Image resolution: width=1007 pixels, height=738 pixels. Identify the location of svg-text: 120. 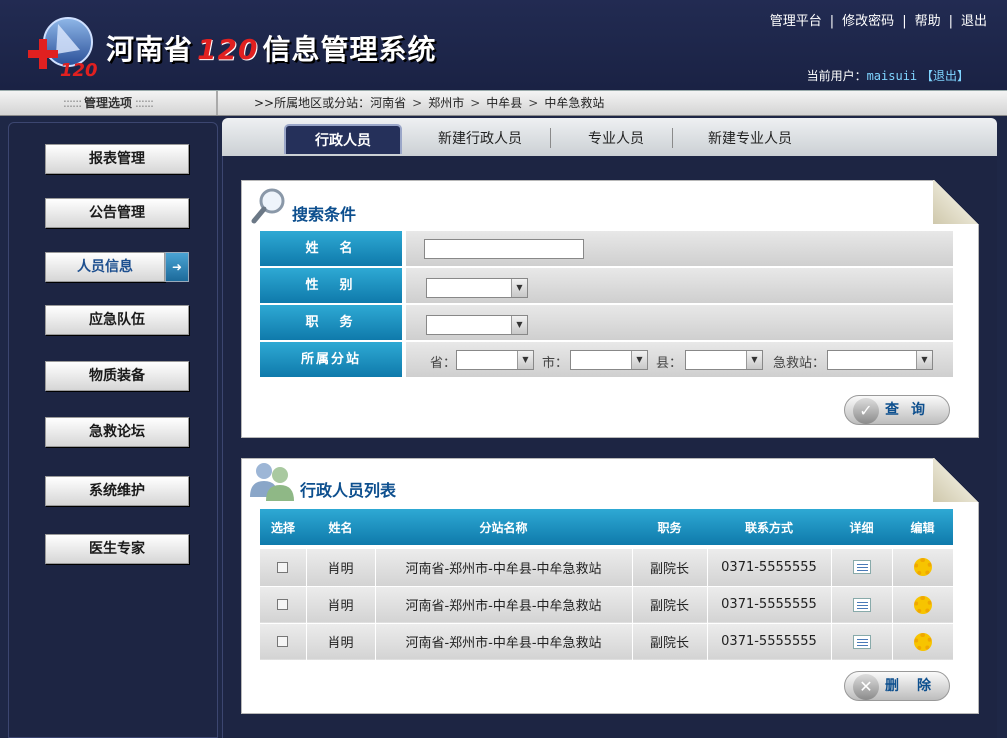
(79, 70).